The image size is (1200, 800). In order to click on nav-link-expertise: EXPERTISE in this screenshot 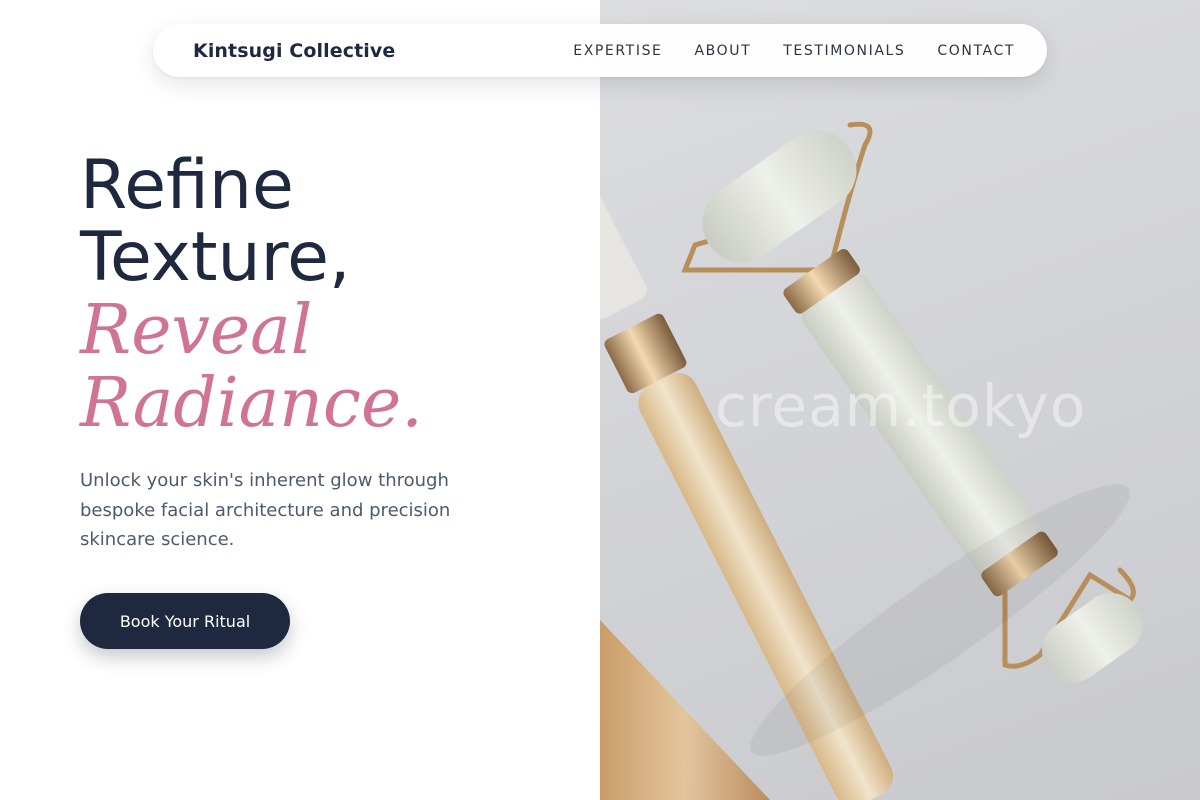, I will do `click(617, 51)`.